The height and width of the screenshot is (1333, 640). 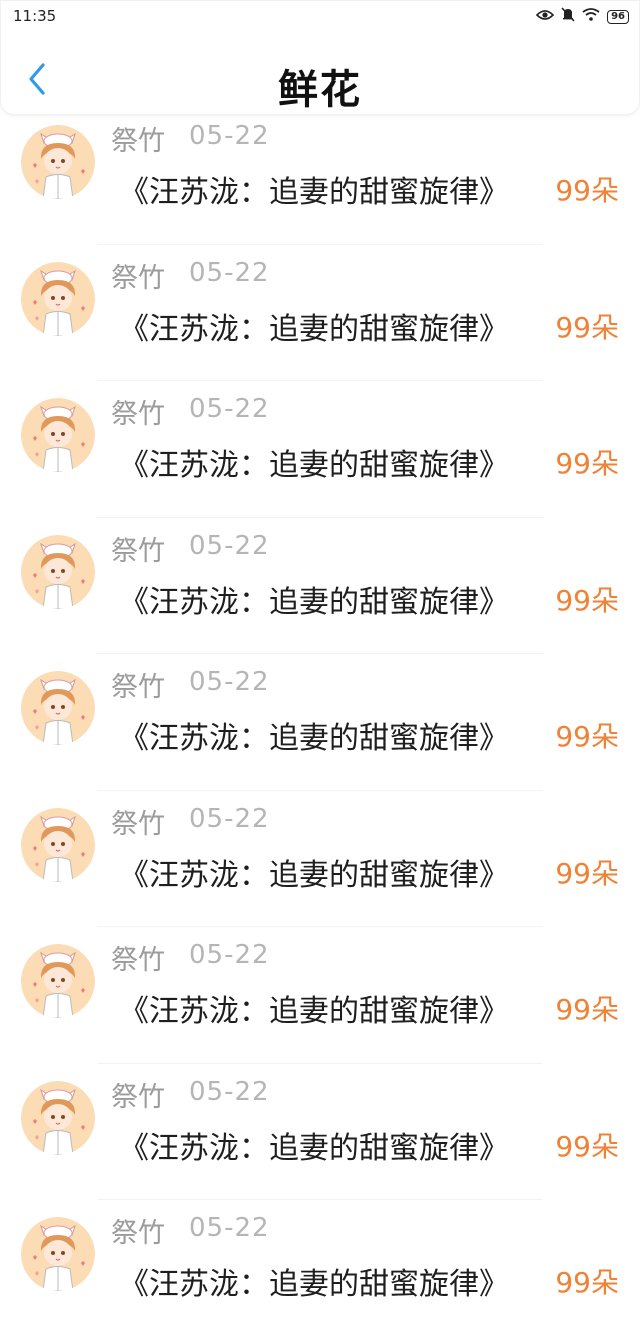 What do you see at coordinates (320, 57) in the screenshot?
I see `top-bar: 11:35 96 鲜花` at bounding box center [320, 57].